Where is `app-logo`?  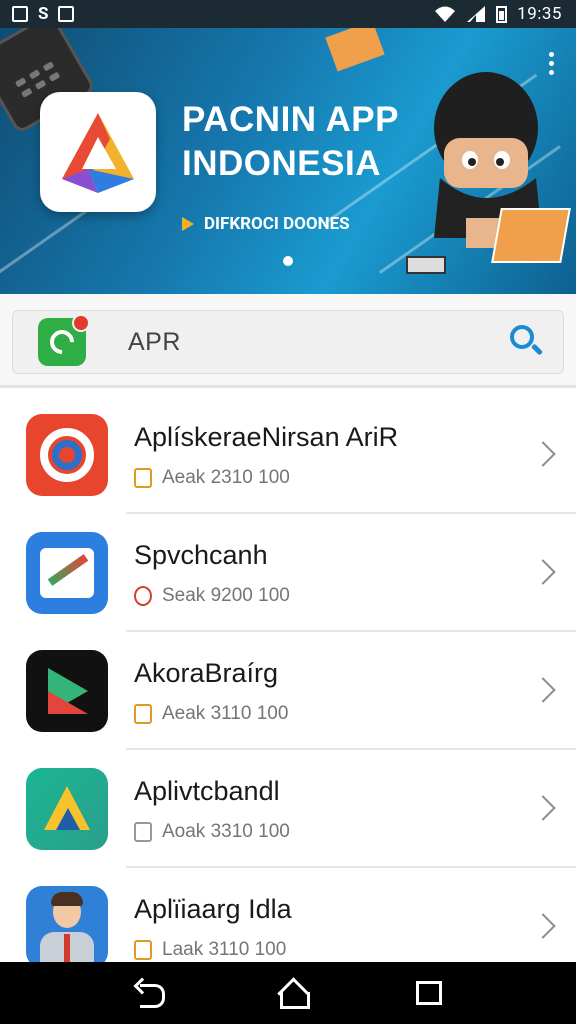
app-logo is located at coordinates (98, 152).